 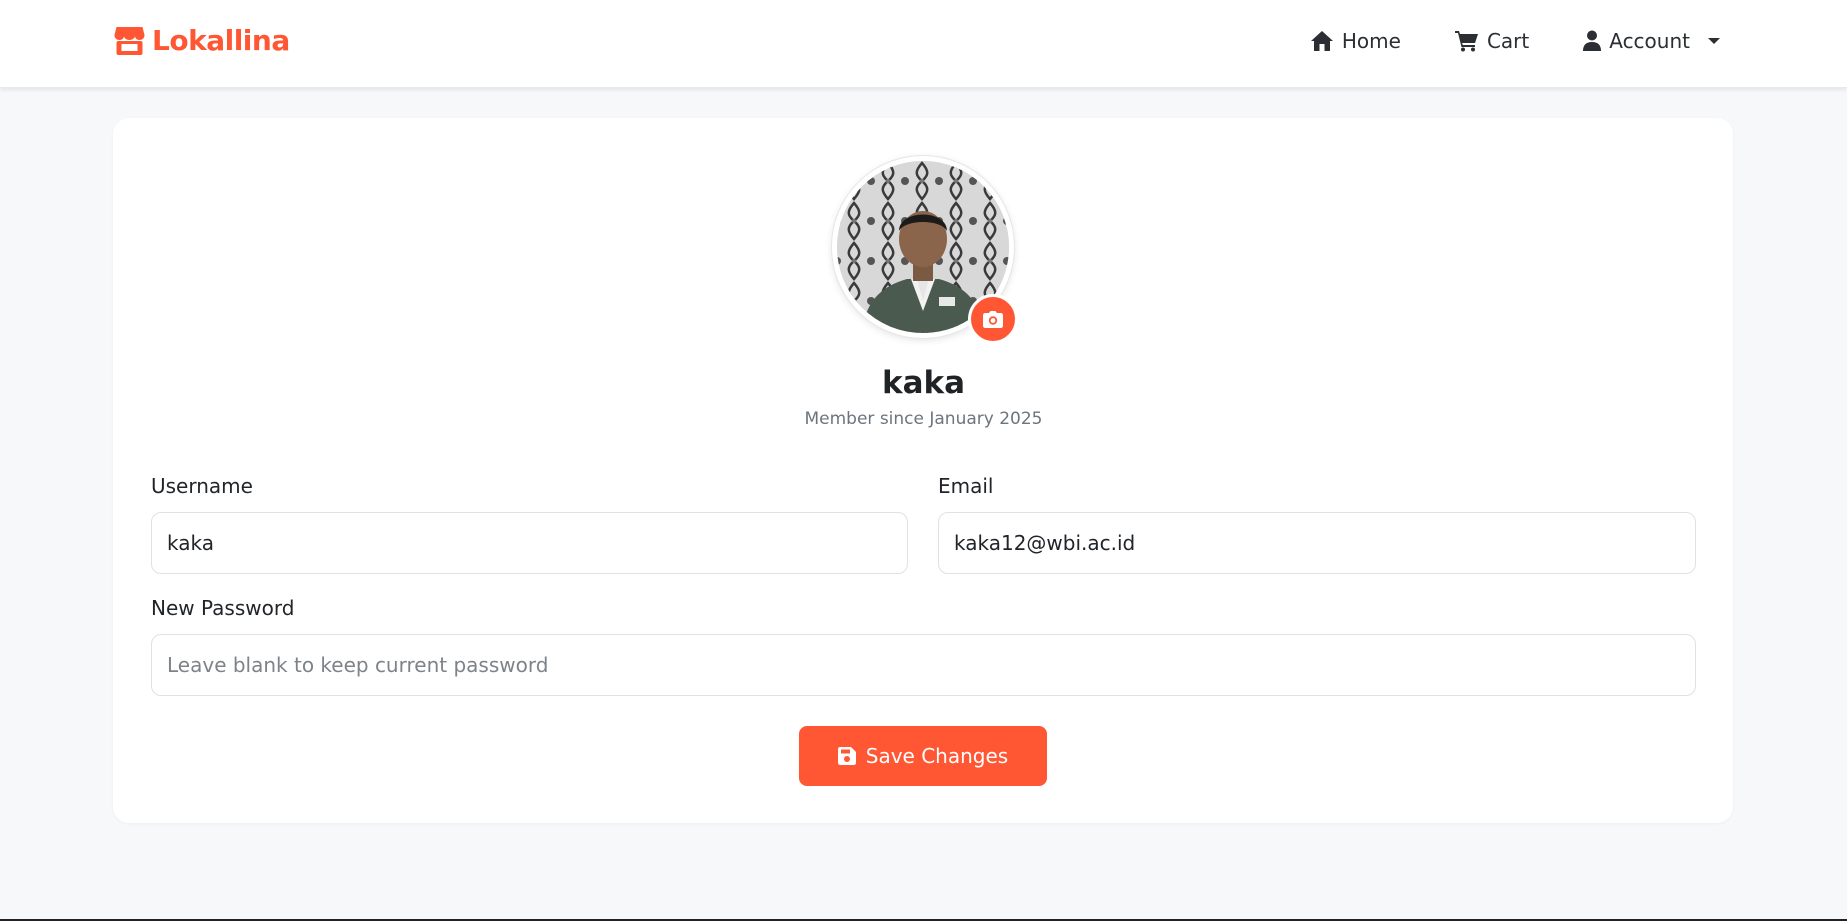 I want to click on email-input, so click(x=1317, y=543).